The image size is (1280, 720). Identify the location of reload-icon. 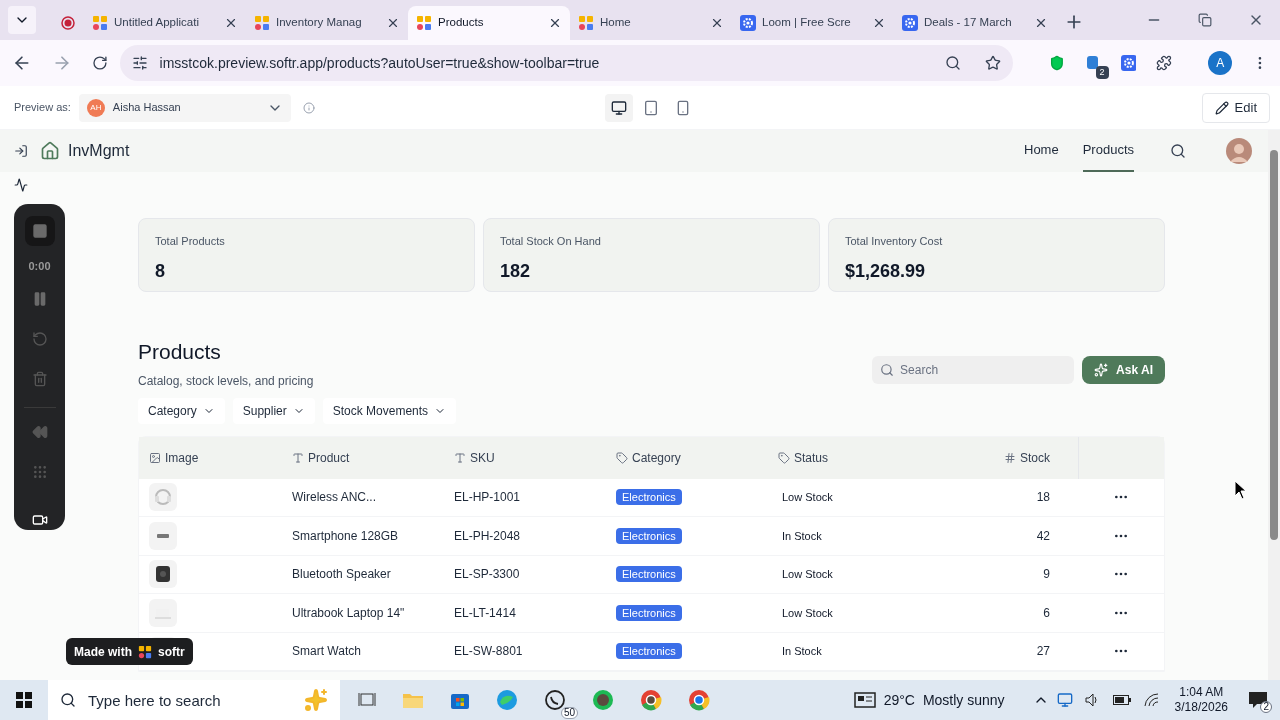
(99, 63).